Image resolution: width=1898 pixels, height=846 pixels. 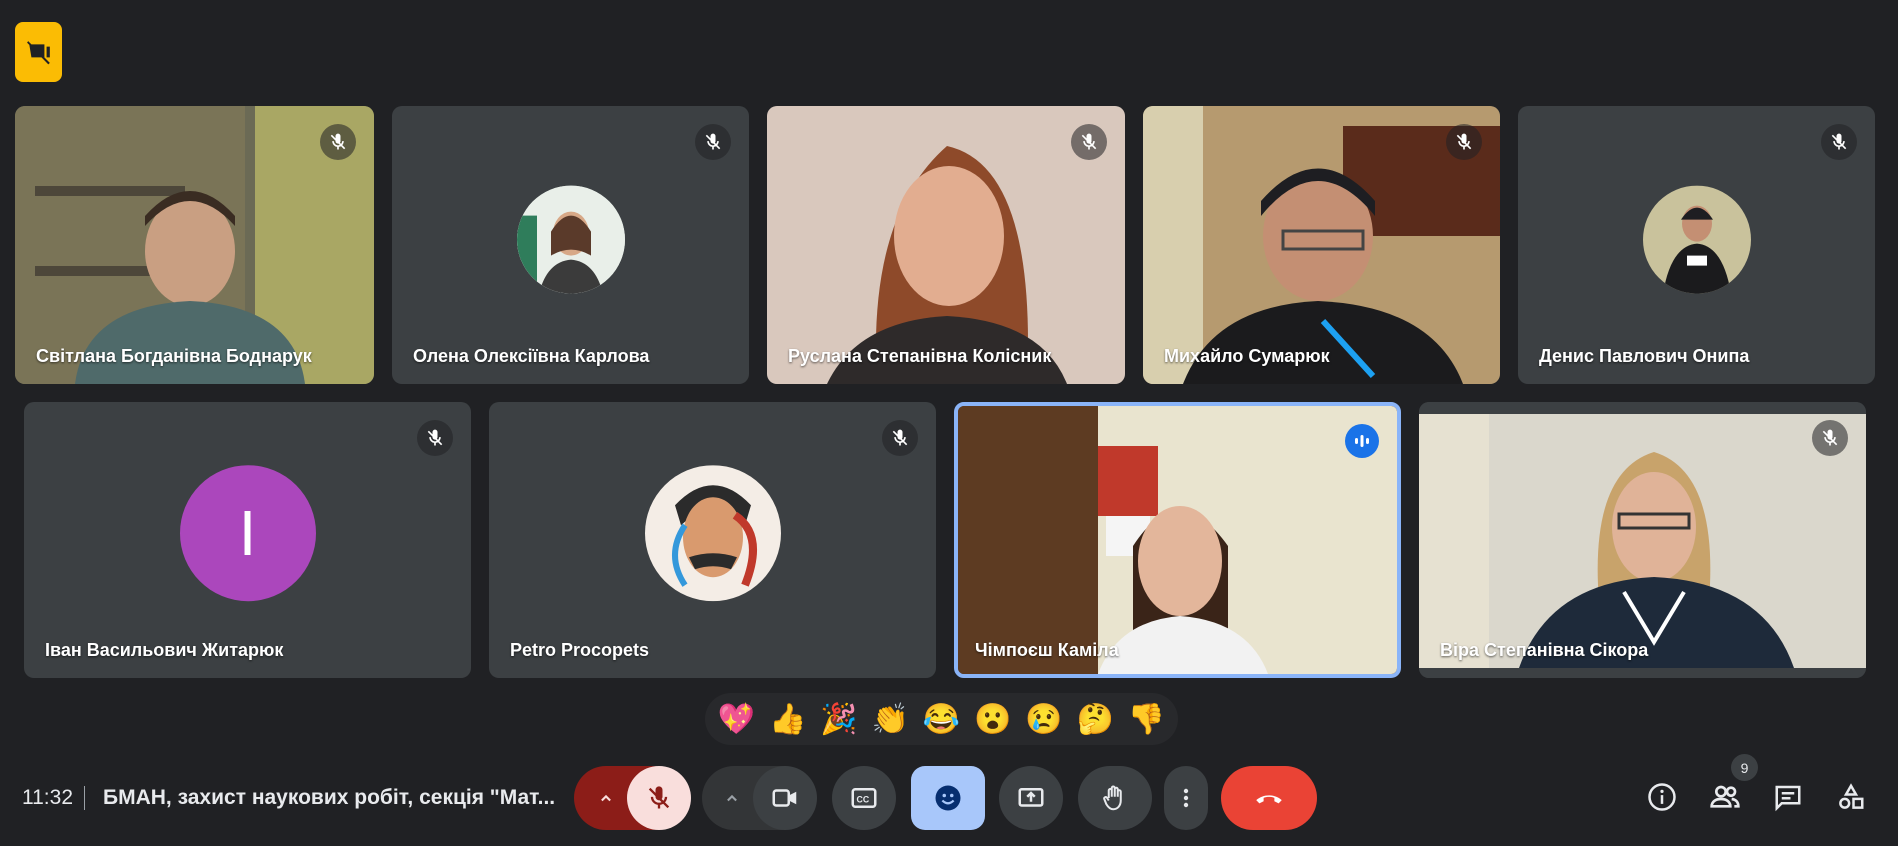 What do you see at coordinates (838, 719) in the screenshot?
I see `reaction-party-popper: 🎉` at bounding box center [838, 719].